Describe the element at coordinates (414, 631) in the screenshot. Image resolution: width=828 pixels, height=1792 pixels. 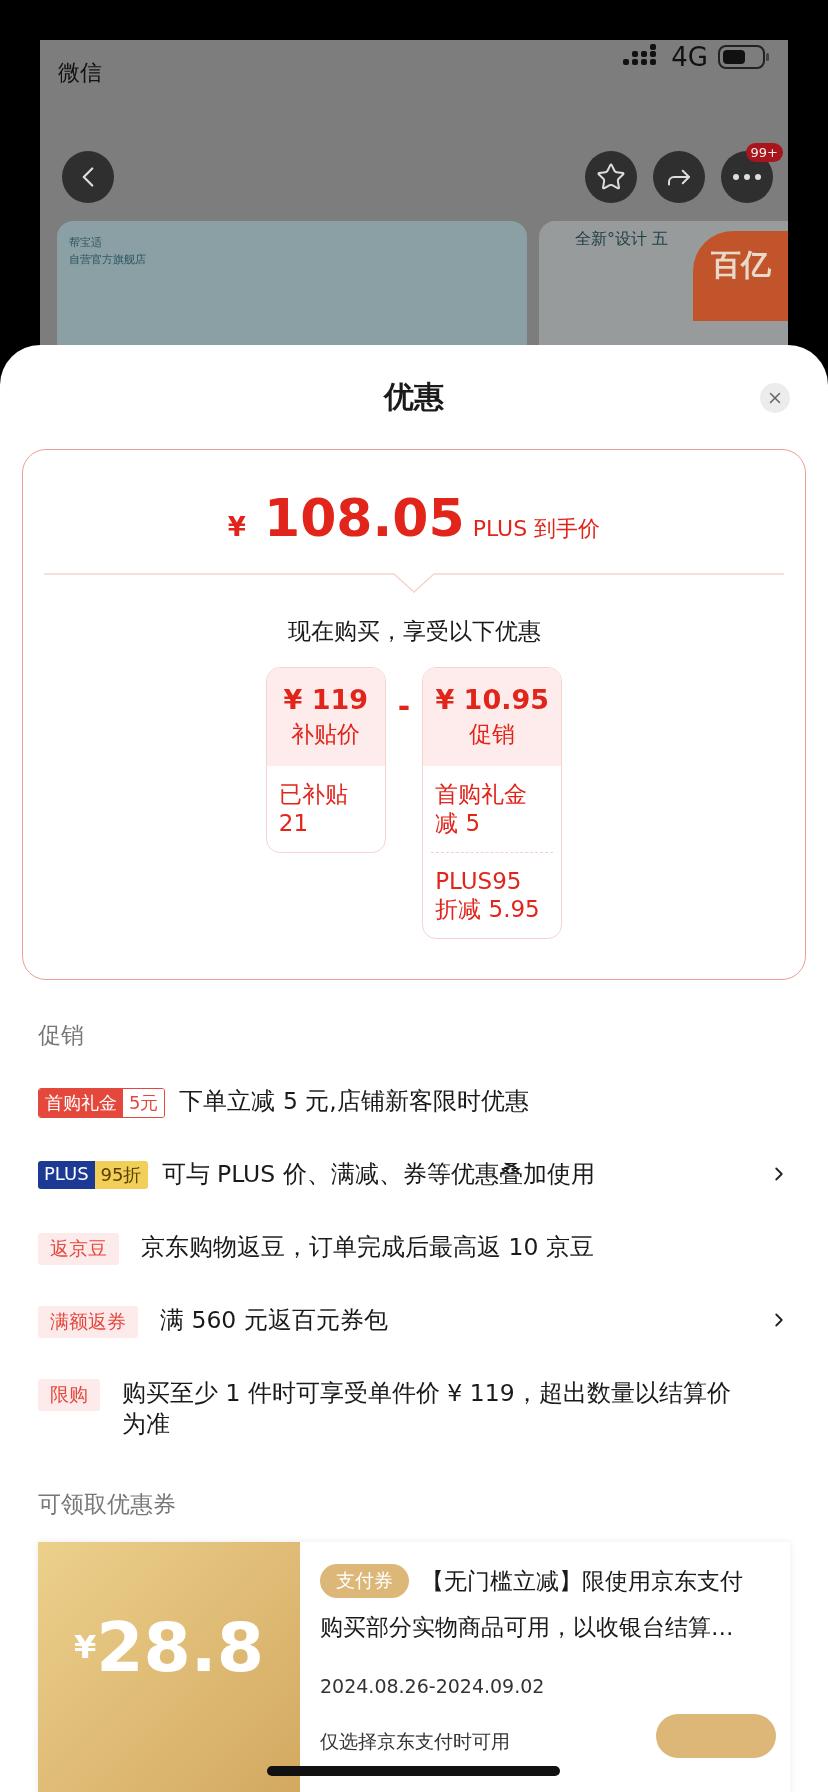
I see `intro-text: 现在购买，享受以下优惠` at that location.